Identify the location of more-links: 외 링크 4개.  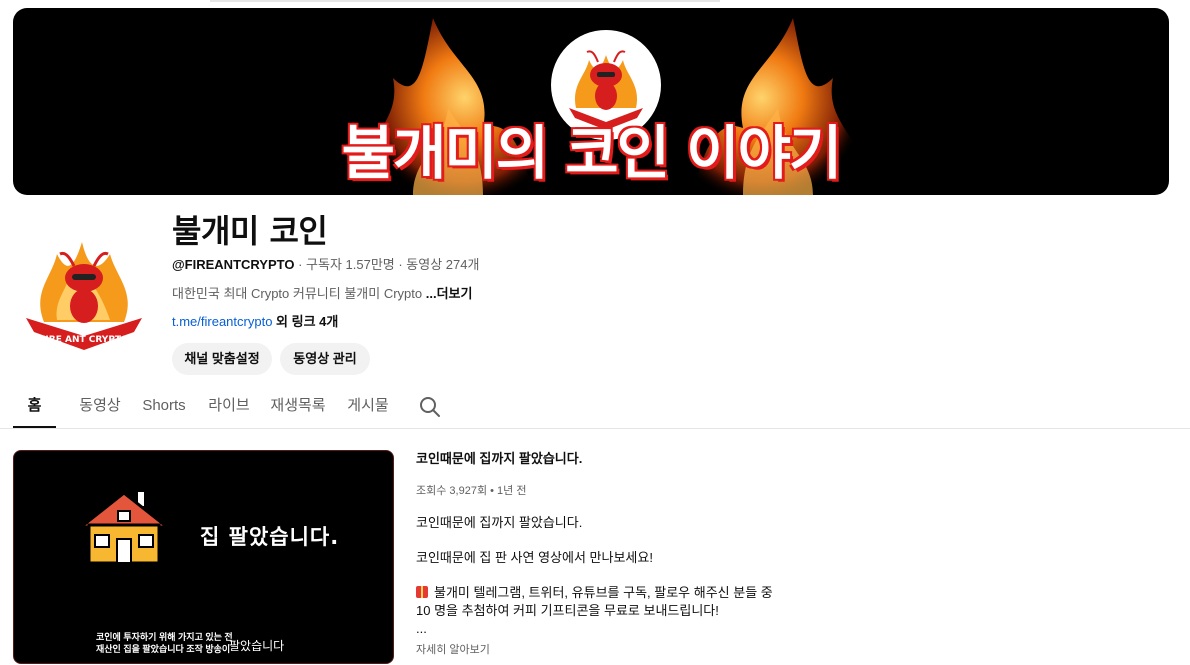
(305, 321).